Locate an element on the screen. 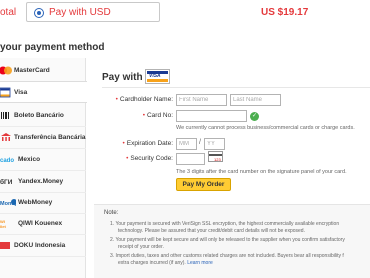 This screenshot has width=370, height=278. cardholder-label: • Cardholder Name: is located at coordinates (144, 99).